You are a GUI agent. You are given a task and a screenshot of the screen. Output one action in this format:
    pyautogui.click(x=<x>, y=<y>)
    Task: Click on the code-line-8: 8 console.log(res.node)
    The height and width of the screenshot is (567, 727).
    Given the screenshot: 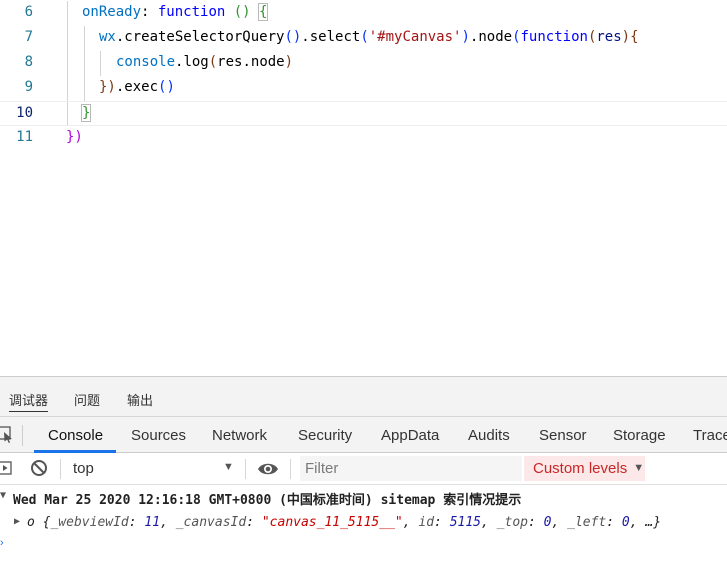 What is the action you would take?
    pyautogui.click(x=363, y=63)
    